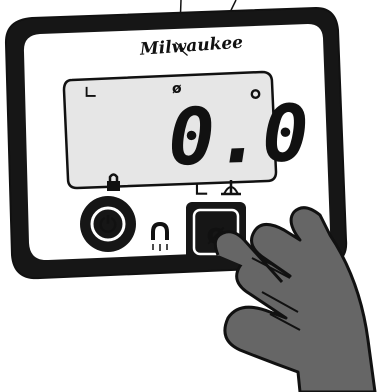 The width and height of the screenshot is (384, 392). What do you see at coordinates (90, 92) in the screenshot?
I see `lcd-level-indicator: ∟` at bounding box center [90, 92].